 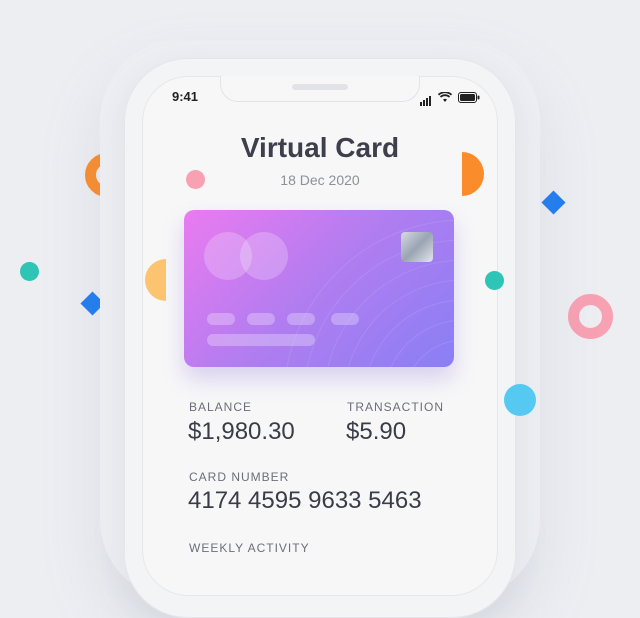 I want to click on status-time: 9:41, so click(x=185, y=96).